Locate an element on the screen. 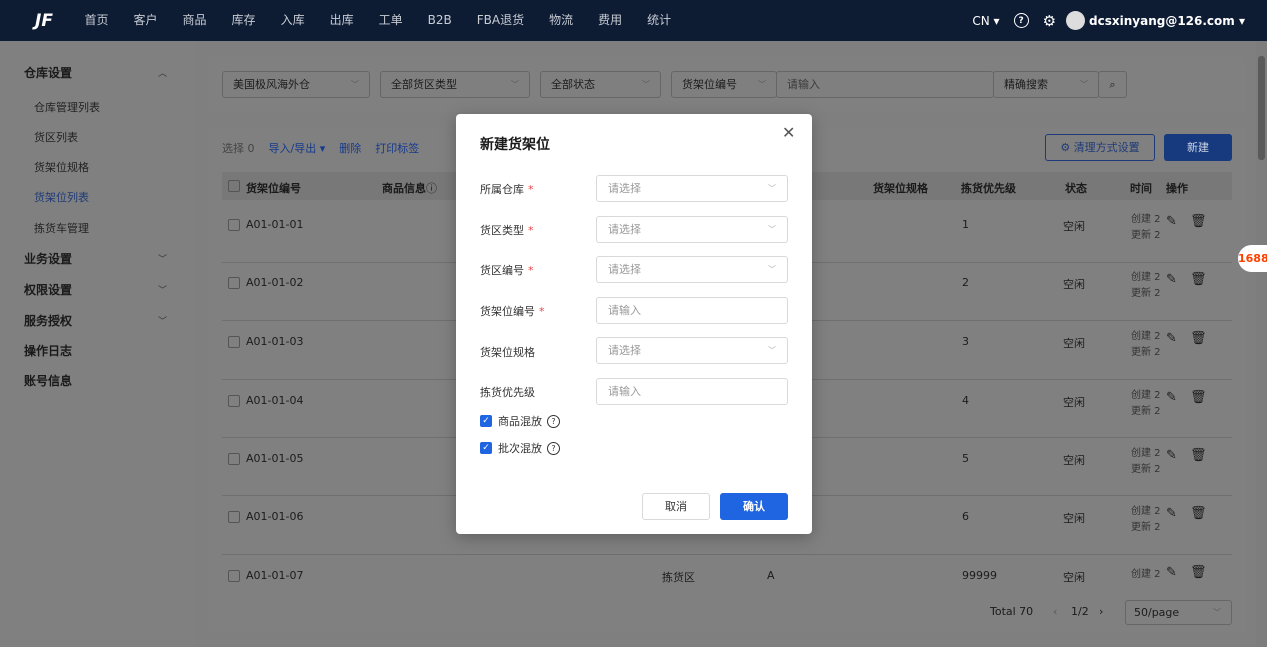 The image size is (1267, 647). zone-code-select: 请选择 ﹀ is located at coordinates (692, 269).